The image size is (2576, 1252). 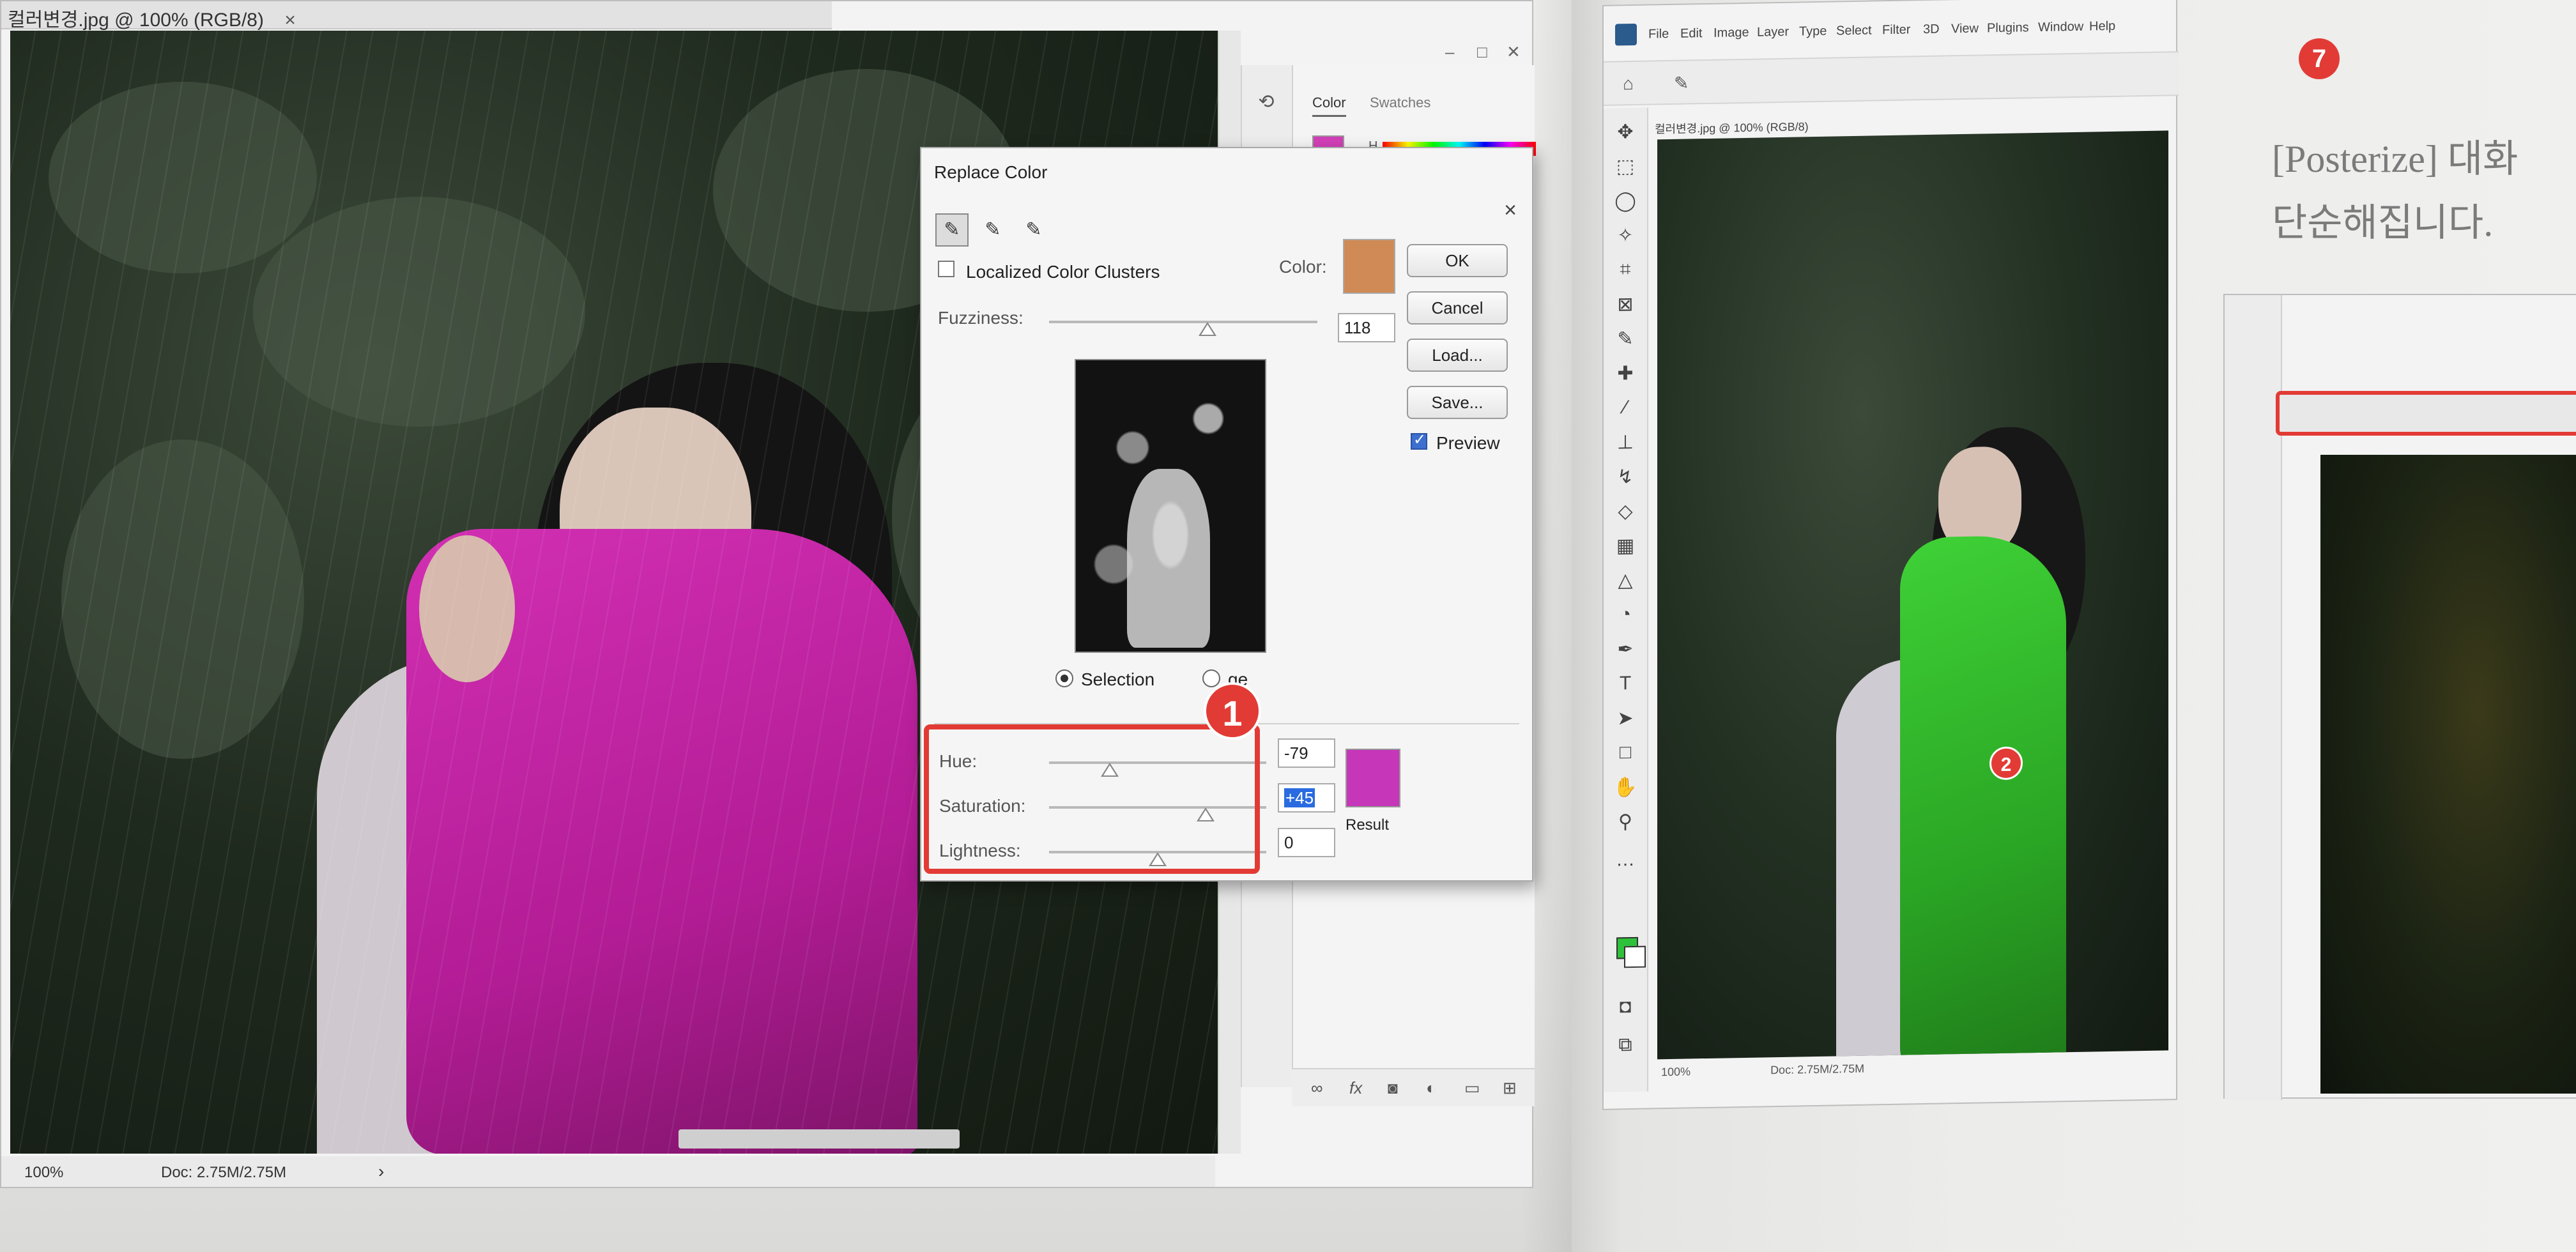 What do you see at coordinates (1211, 678) in the screenshot?
I see `image-radio` at bounding box center [1211, 678].